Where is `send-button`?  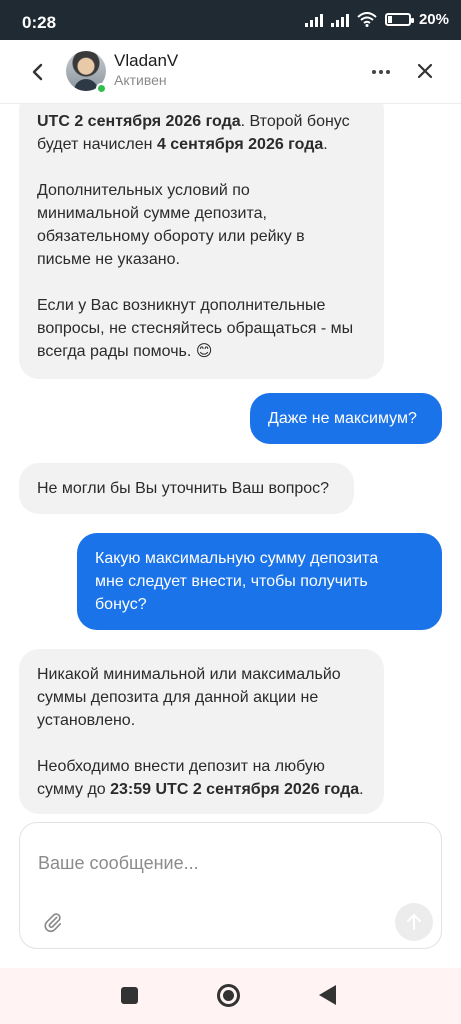 send-button is located at coordinates (414, 922).